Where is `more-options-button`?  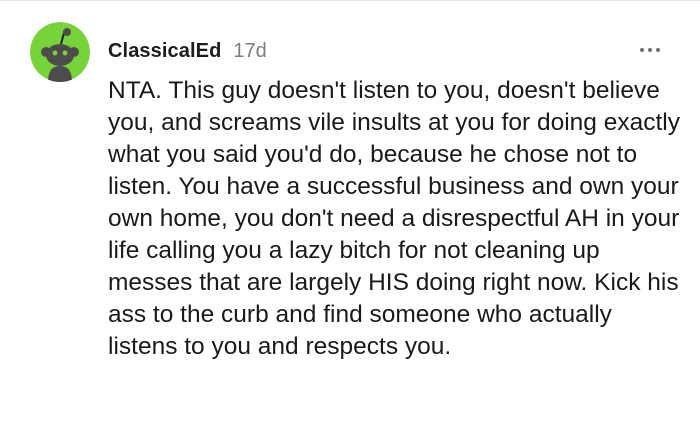
more-options-button is located at coordinates (650, 50).